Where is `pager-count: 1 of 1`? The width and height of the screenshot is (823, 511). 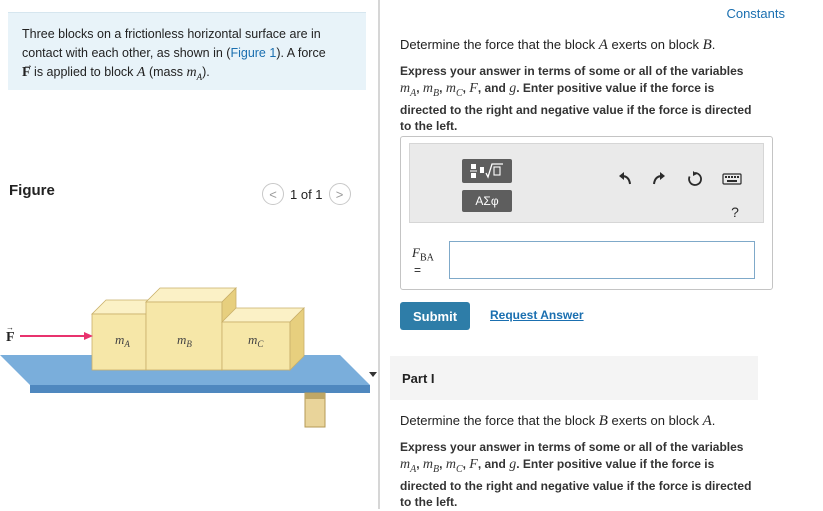
pager-count: 1 of 1 is located at coordinates (306, 194).